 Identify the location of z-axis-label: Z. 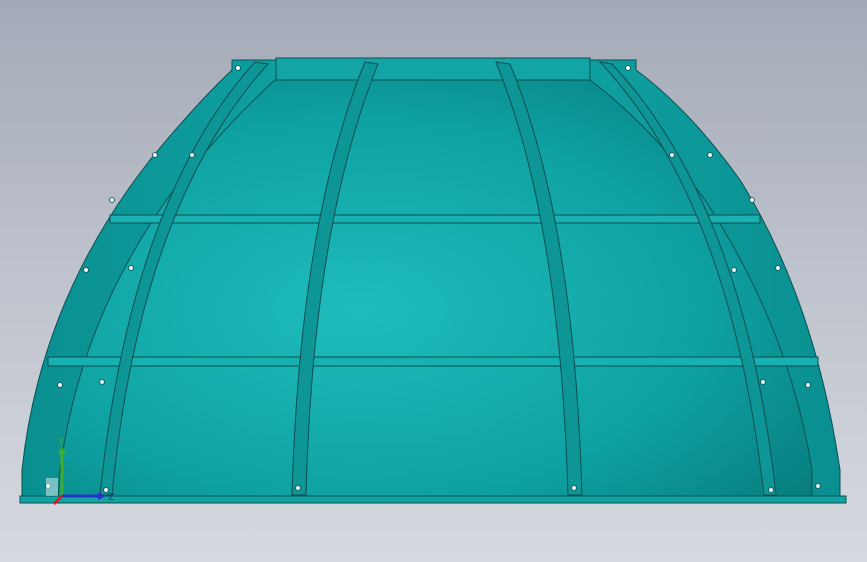
(111, 497).